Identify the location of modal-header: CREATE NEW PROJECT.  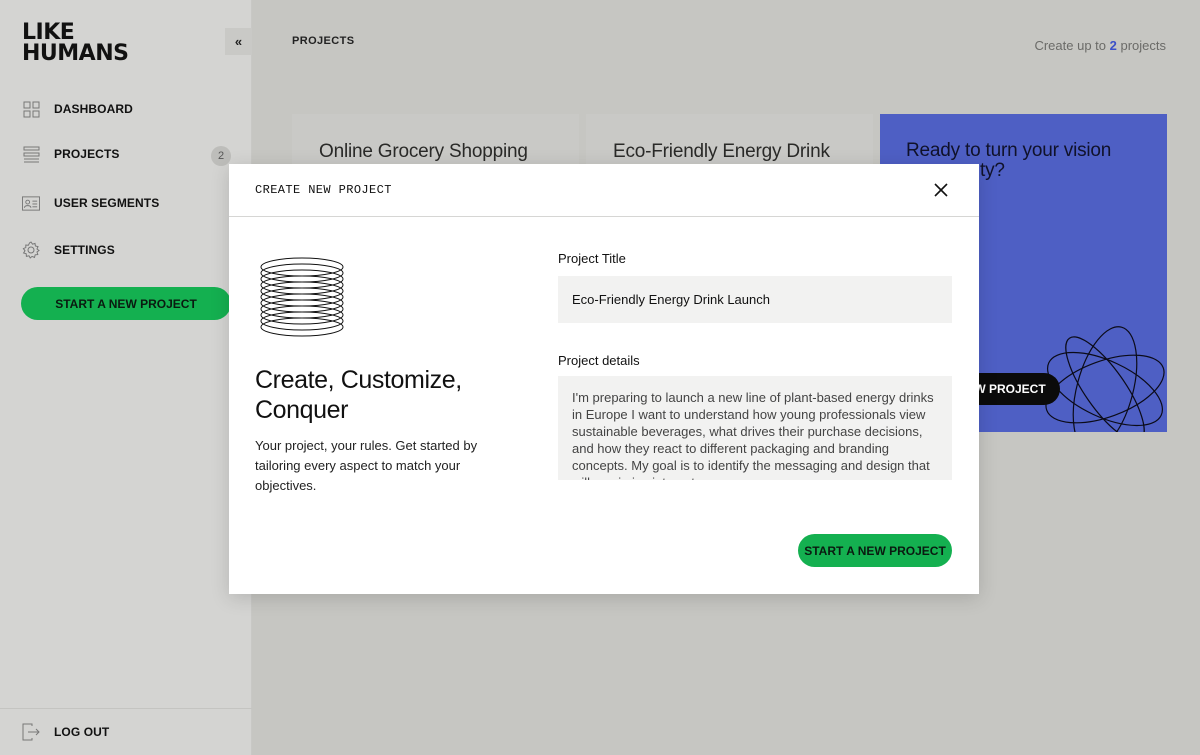
(604, 190).